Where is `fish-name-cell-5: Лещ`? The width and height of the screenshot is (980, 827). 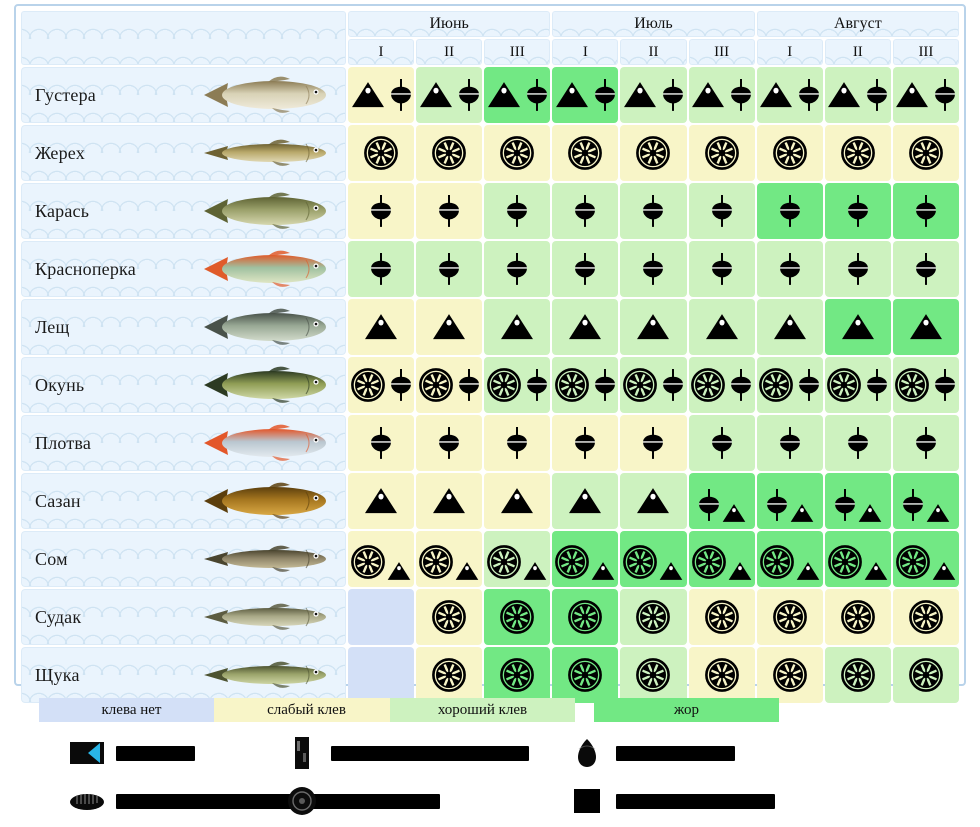
fish-name-cell-5: Лещ is located at coordinates (183, 327).